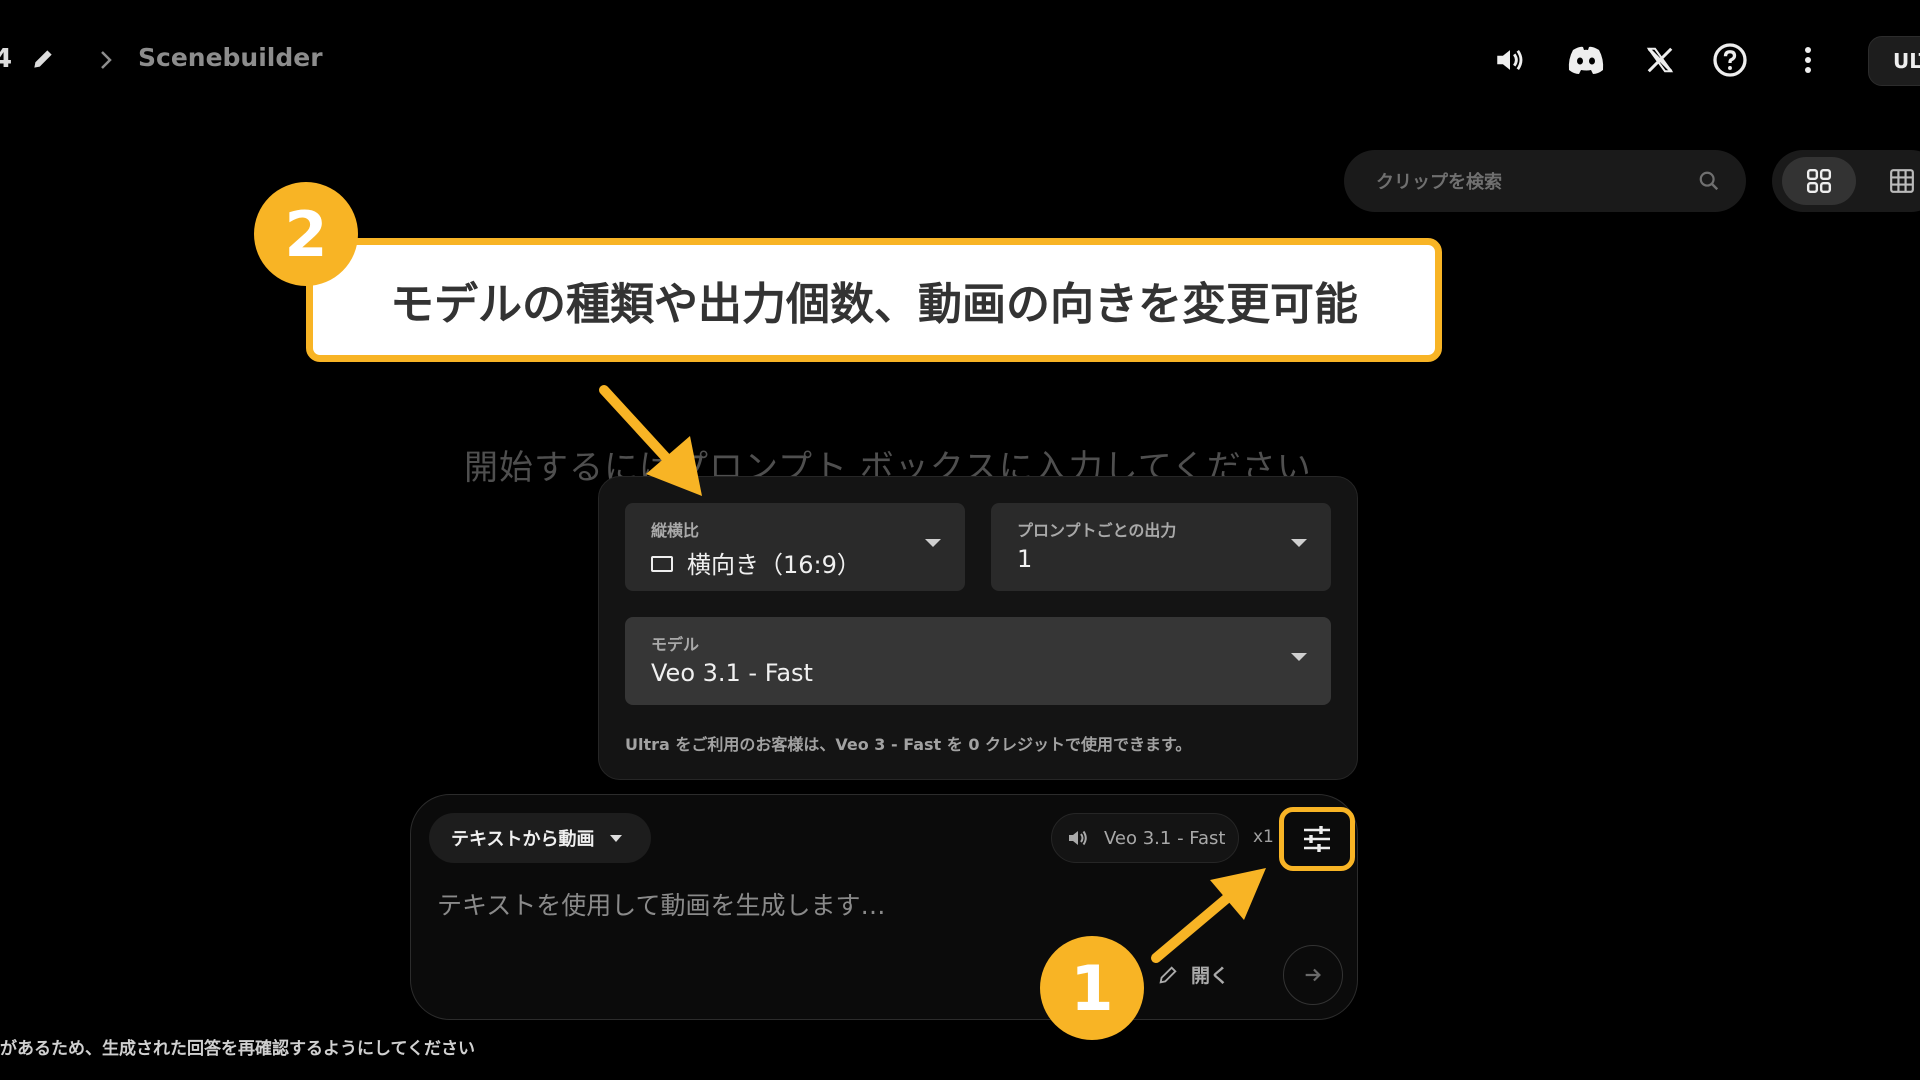 The image size is (1920, 1080). What do you see at coordinates (230, 57) in the screenshot?
I see `breadcrumb-title: Scenebuilder` at bounding box center [230, 57].